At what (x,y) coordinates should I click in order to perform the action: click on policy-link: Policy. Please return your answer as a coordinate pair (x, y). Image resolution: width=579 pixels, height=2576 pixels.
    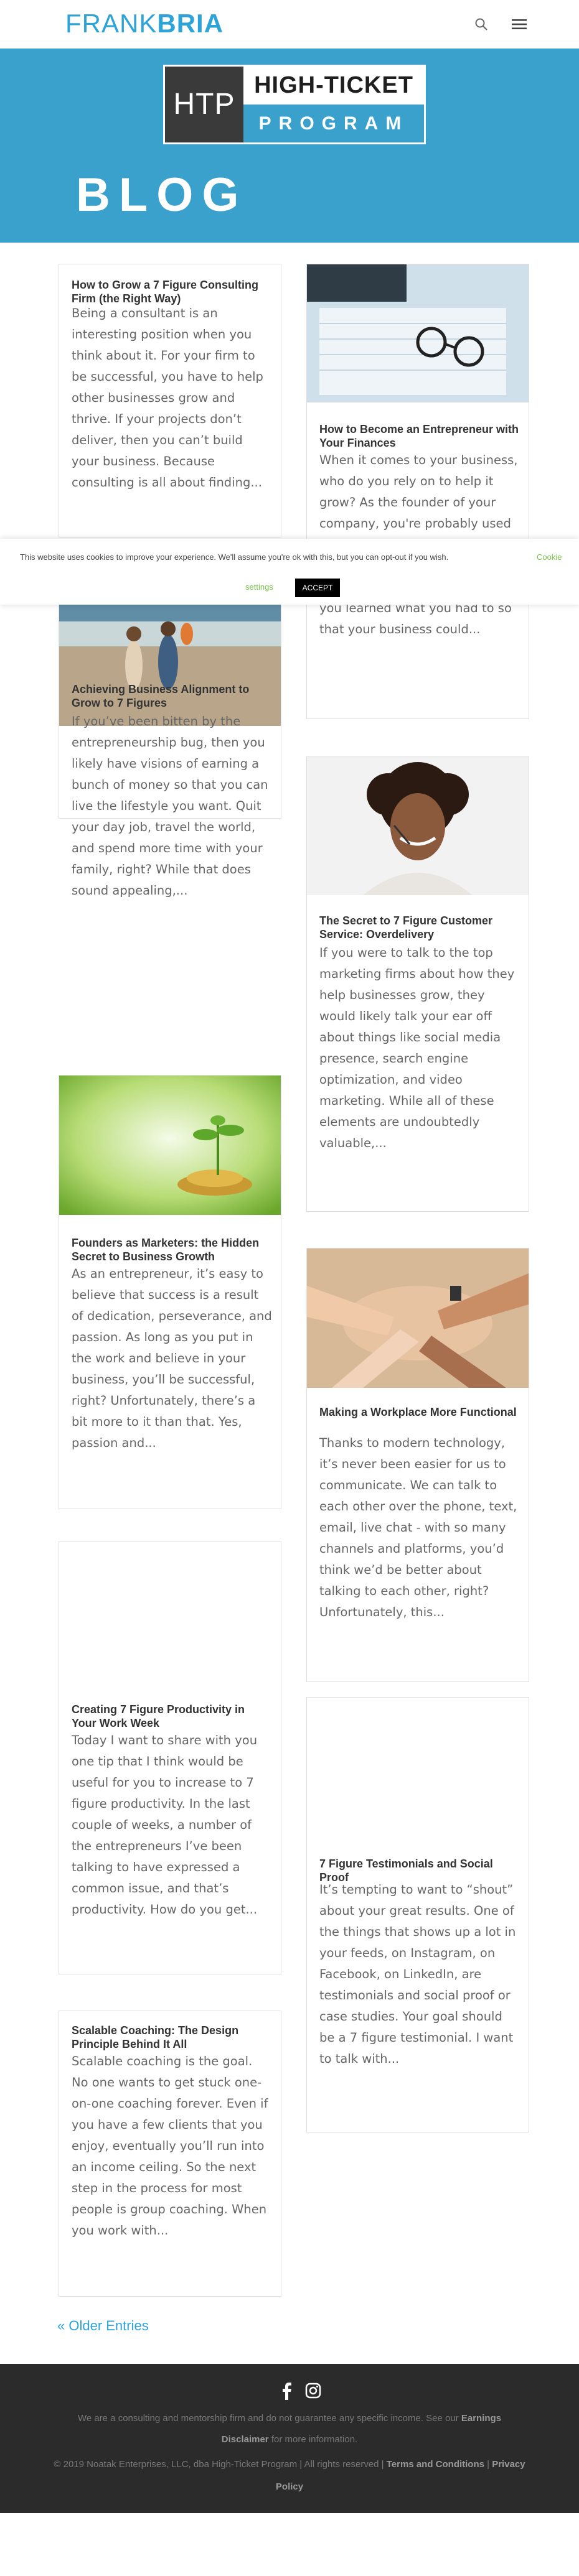
    Looking at the image, I should click on (289, 2486).